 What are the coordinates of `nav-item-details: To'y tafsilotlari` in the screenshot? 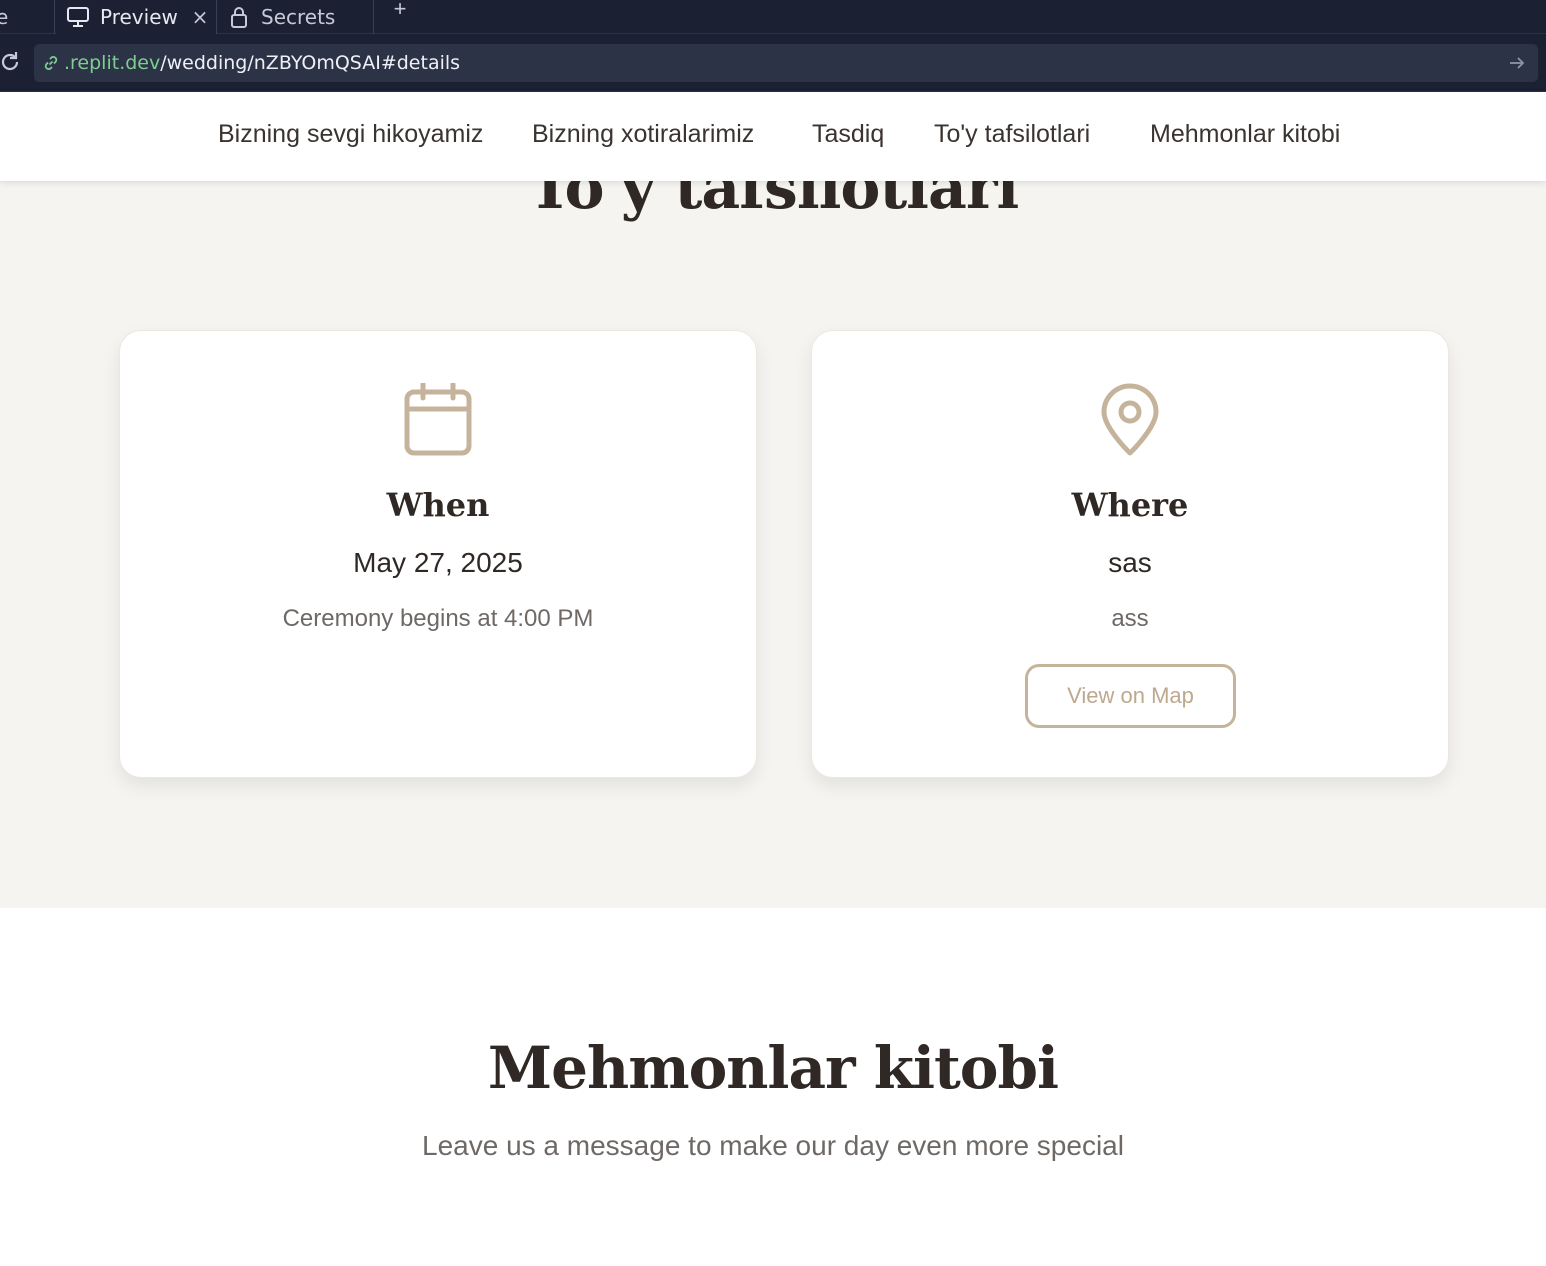 It's located at (1012, 134).